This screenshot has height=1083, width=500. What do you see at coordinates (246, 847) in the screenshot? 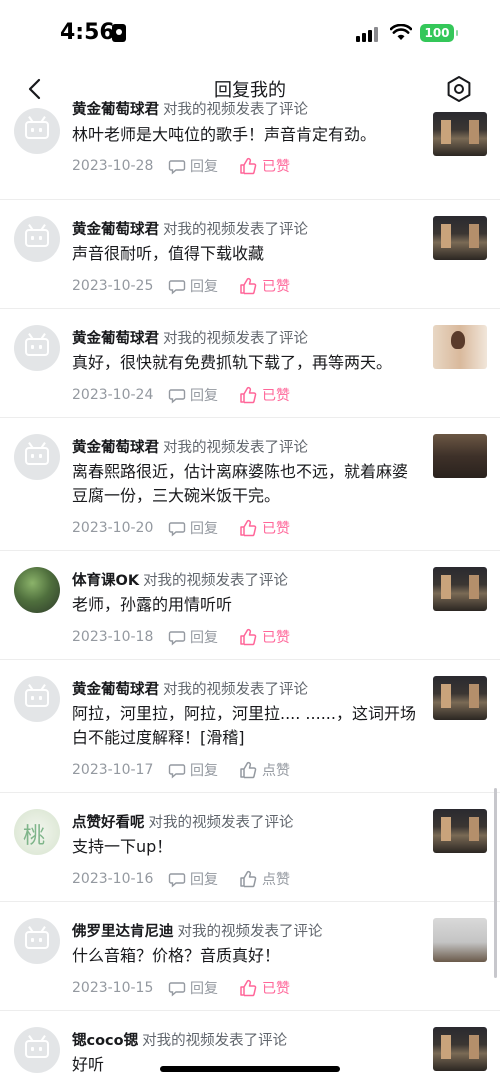
I see `comment-text: 支持一下up！` at bounding box center [246, 847].